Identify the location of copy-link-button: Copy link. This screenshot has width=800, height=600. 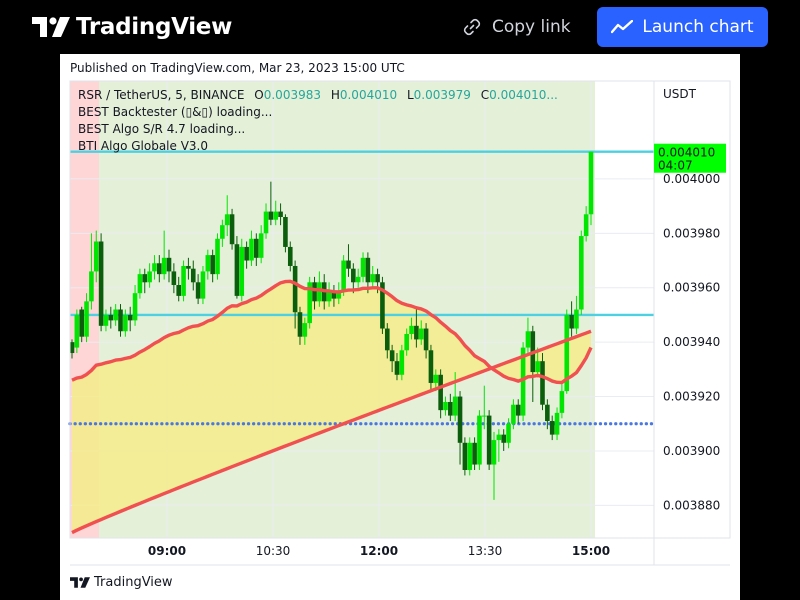
(516, 27).